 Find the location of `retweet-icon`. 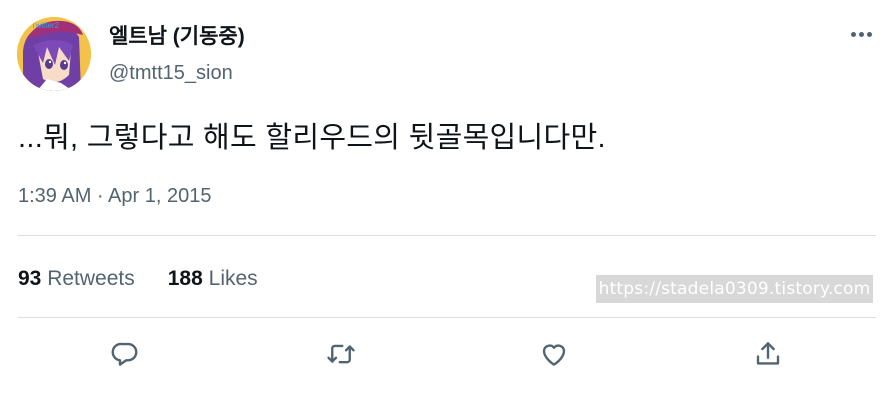

retweet-icon is located at coordinates (341, 354).